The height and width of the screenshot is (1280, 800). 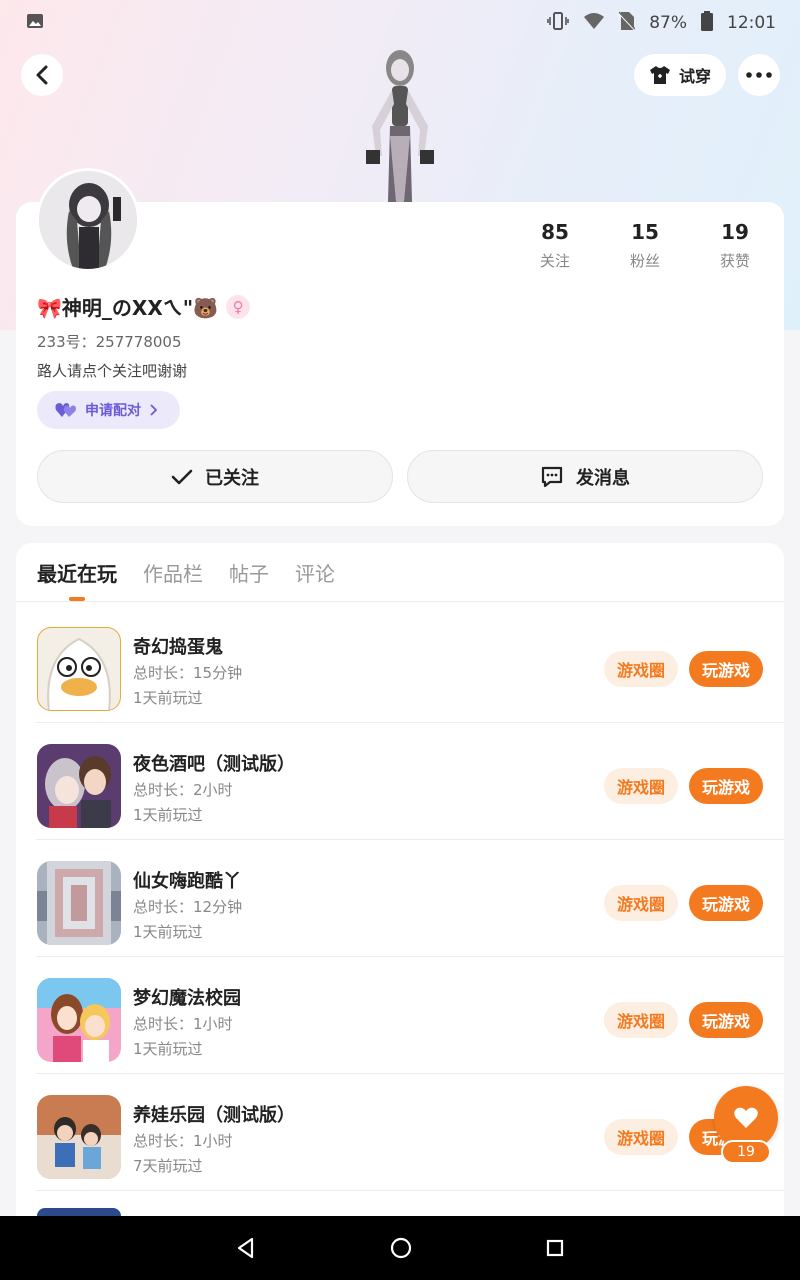 I want to click on stat-value: 15, so click(x=645, y=232).